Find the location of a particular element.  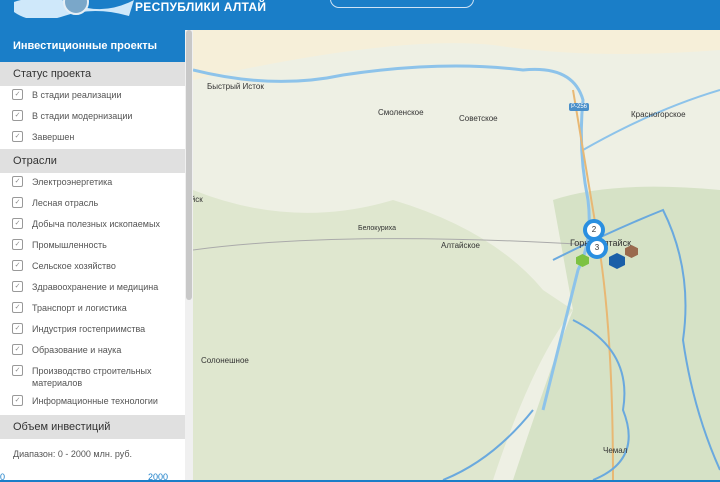

map-label: Солонешное is located at coordinates (225, 360).